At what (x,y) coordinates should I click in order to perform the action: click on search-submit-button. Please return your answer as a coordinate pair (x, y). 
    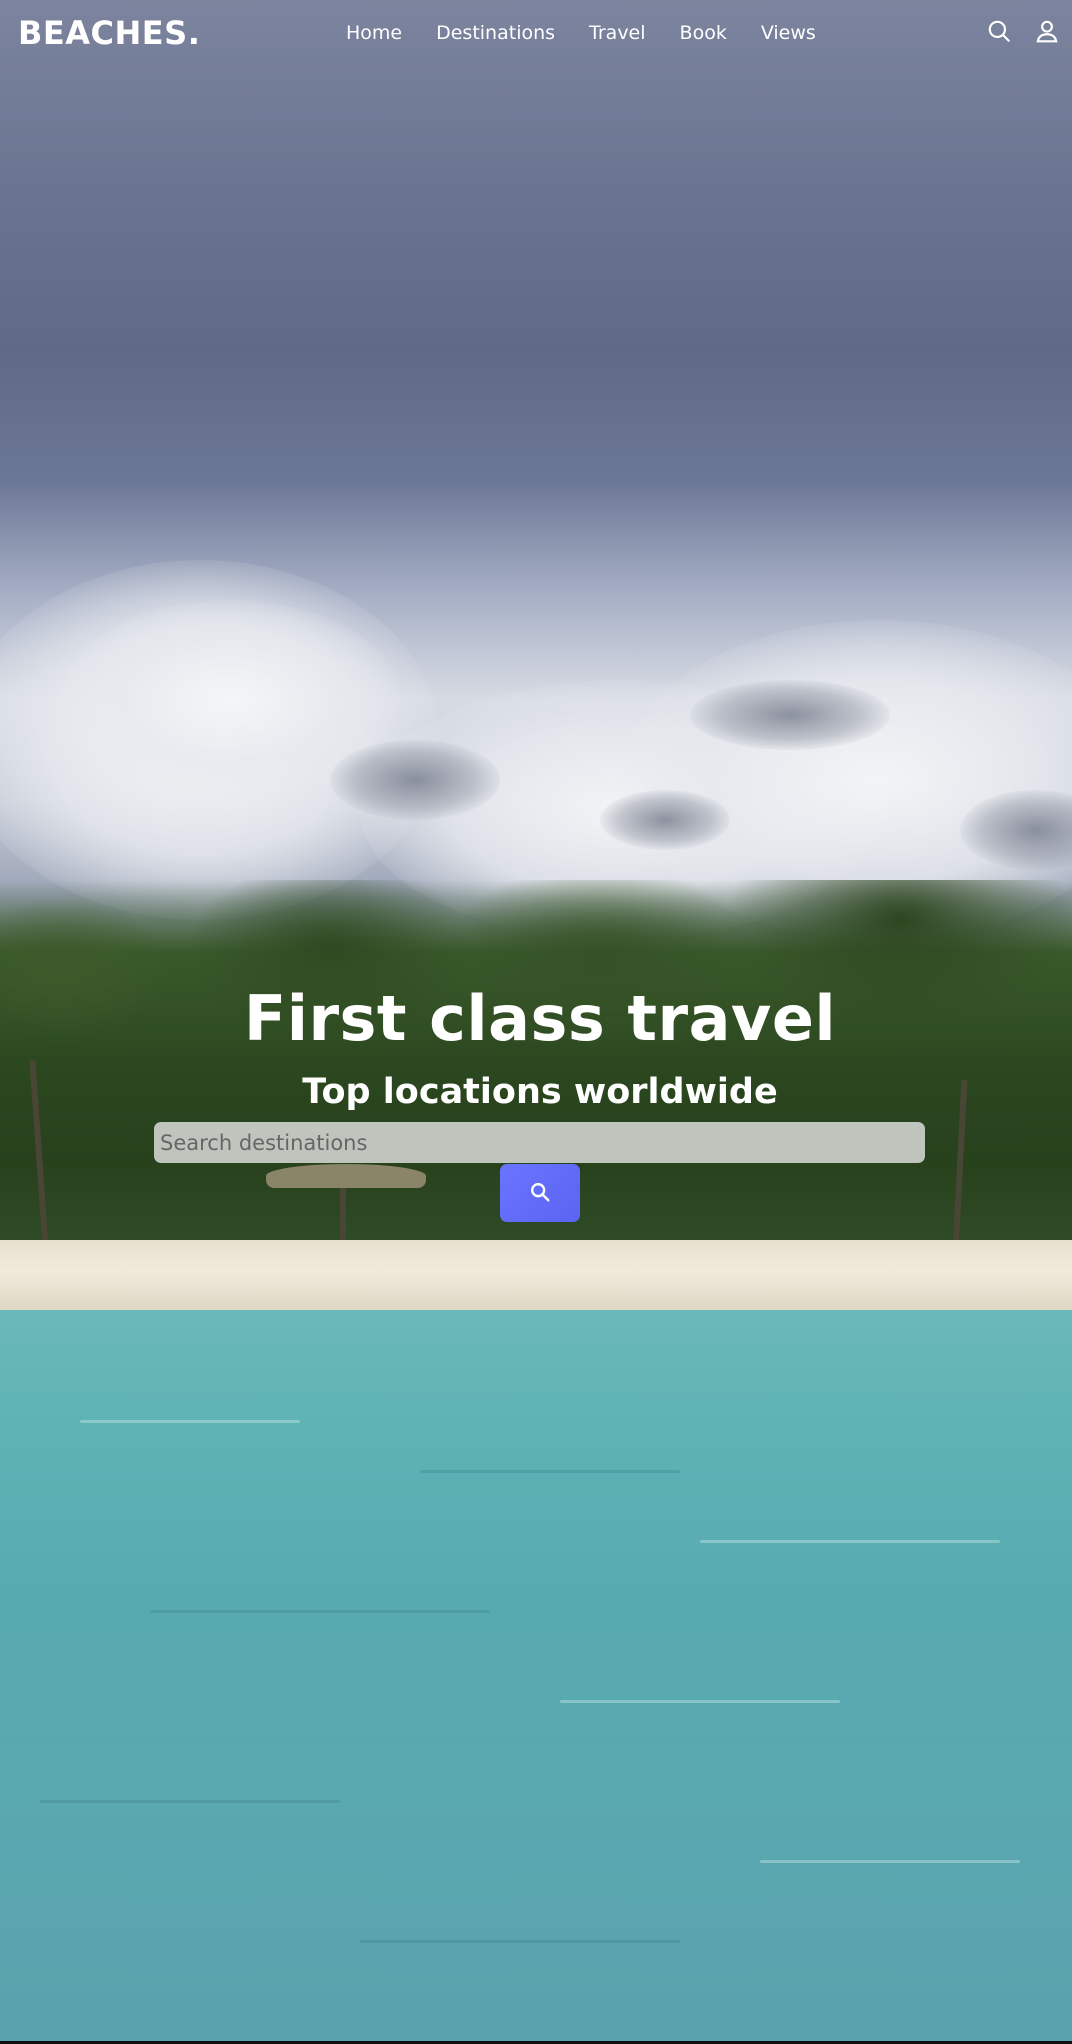
    Looking at the image, I should click on (540, 1193).